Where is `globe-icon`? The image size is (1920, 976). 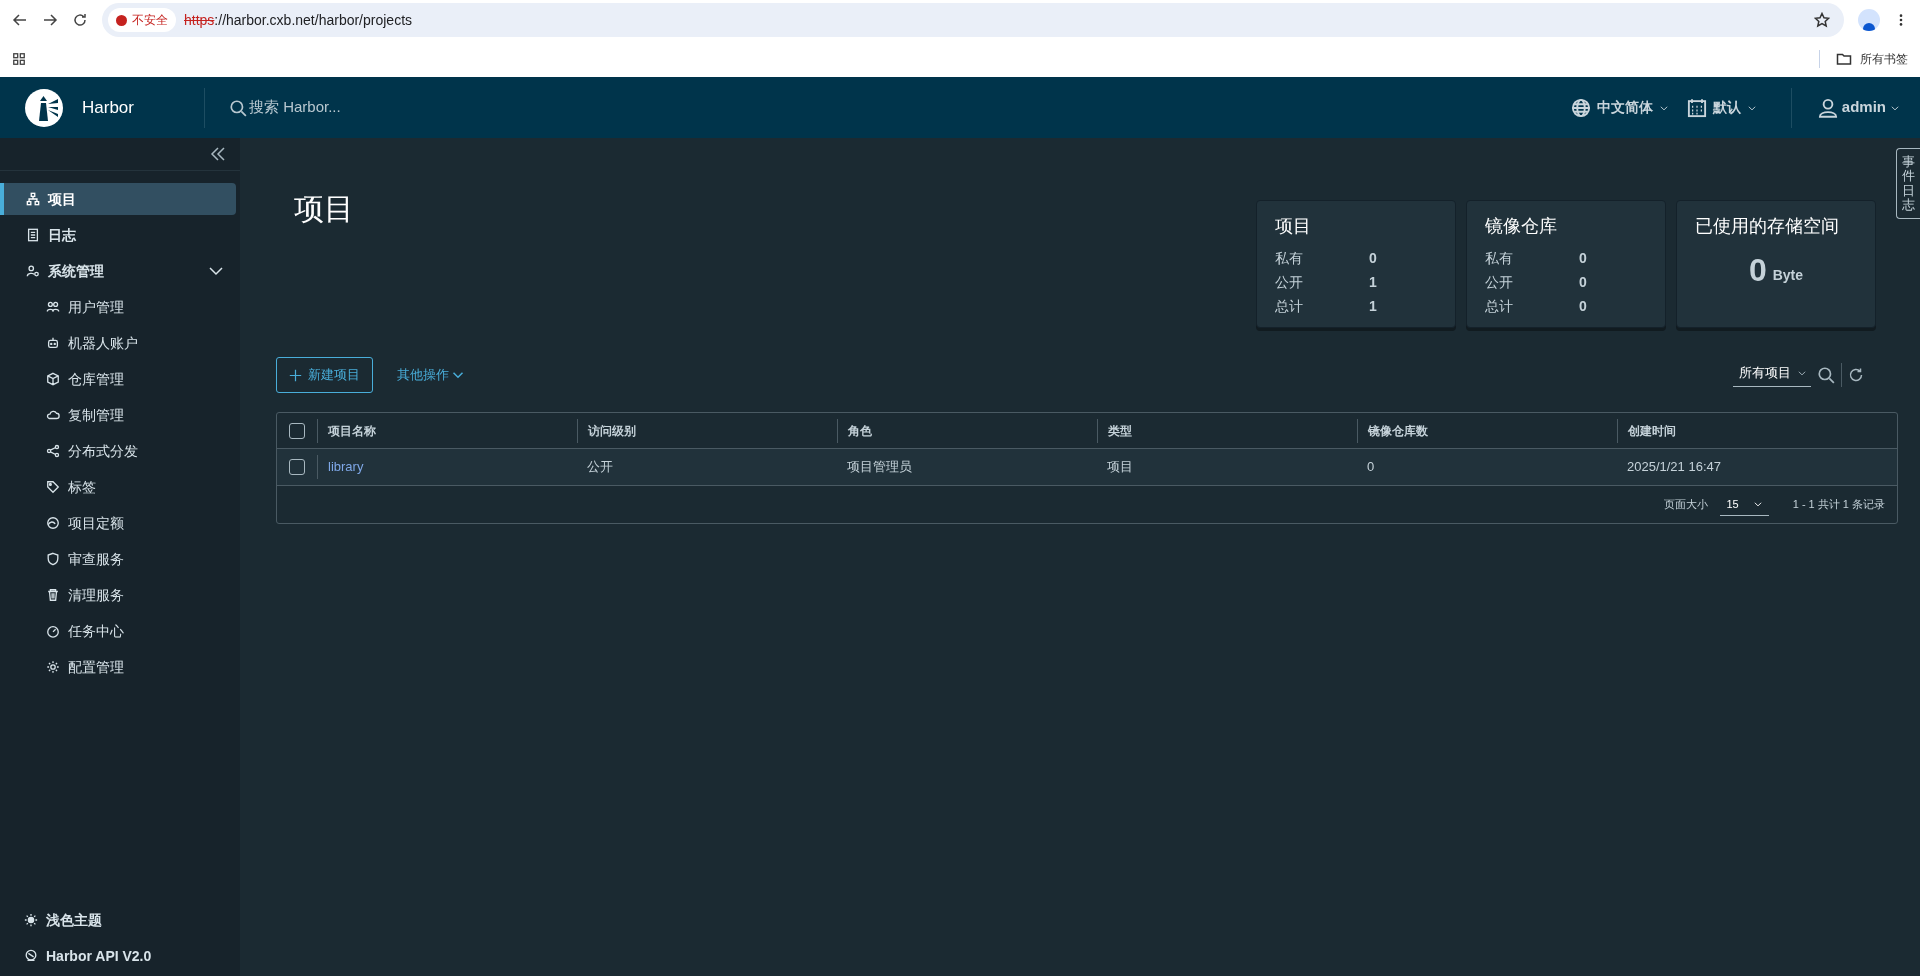
globe-icon is located at coordinates (1580, 107).